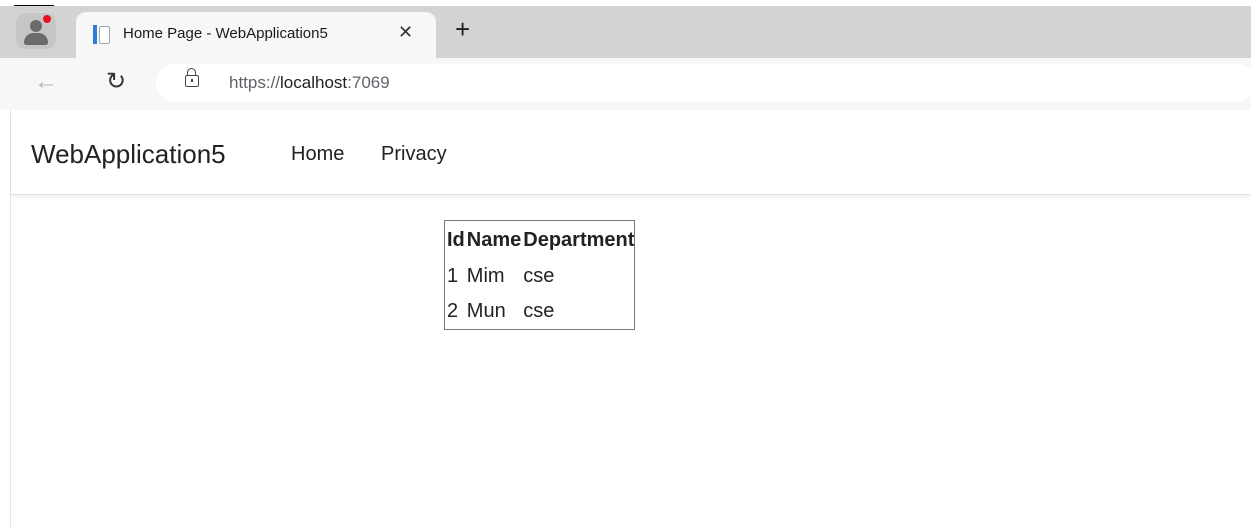 The image size is (1251, 529). Describe the element at coordinates (453, 311) in the screenshot. I see `cell-id: 2` at that location.